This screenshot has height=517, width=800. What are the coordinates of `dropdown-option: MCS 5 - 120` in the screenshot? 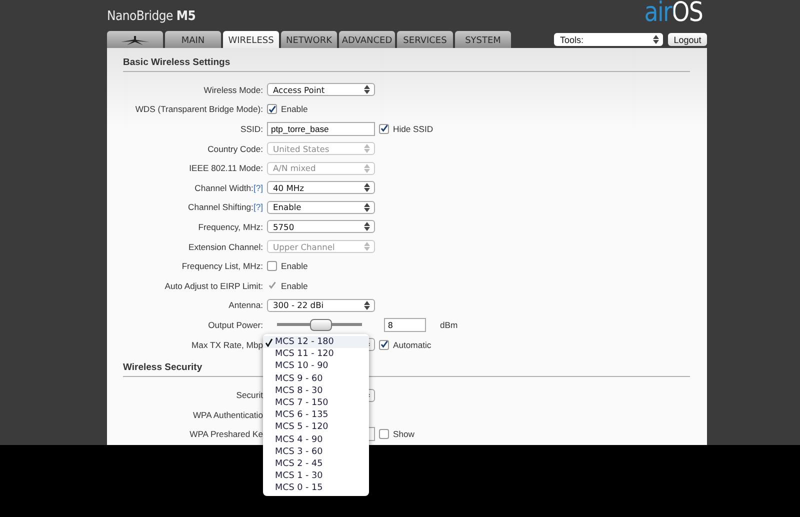 It's located at (316, 427).